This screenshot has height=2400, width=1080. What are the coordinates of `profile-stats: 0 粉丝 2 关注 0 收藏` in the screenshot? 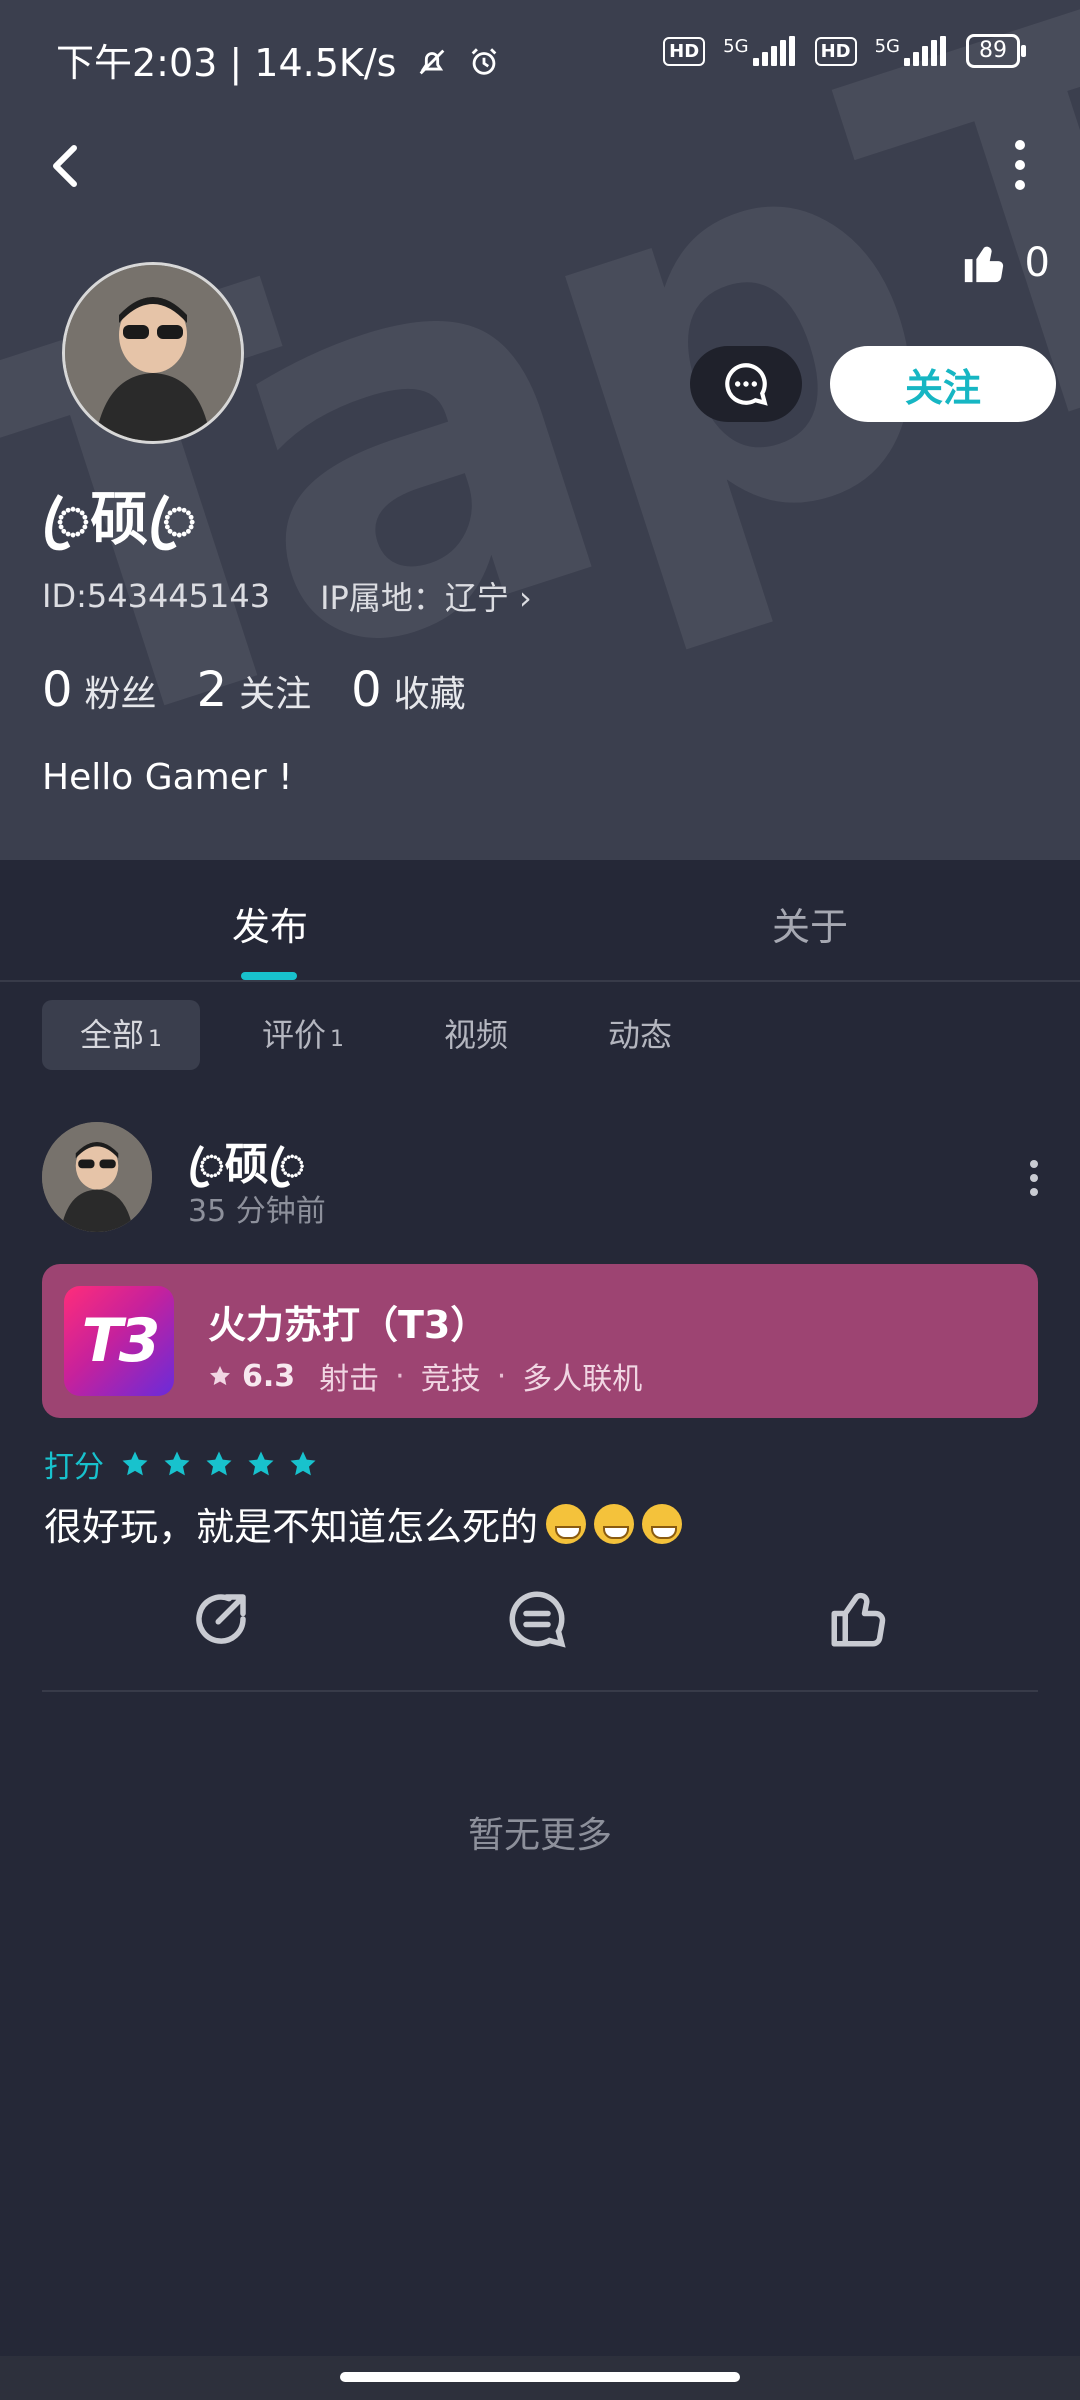 It's located at (254, 690).